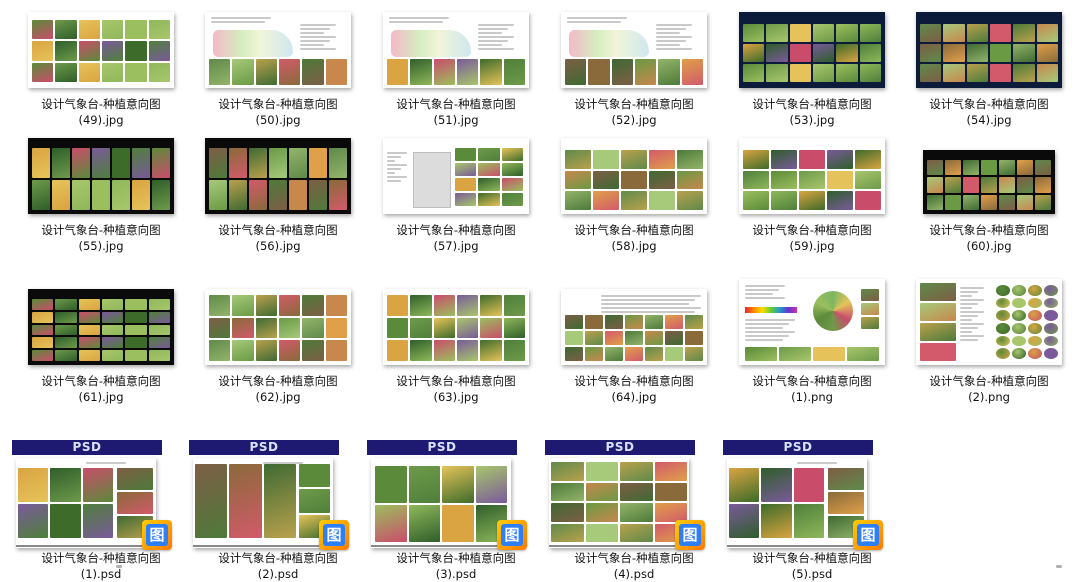  I want to click on file-tile: 设计气象台-种植意向图 (55).jpg, so click(101, 194).